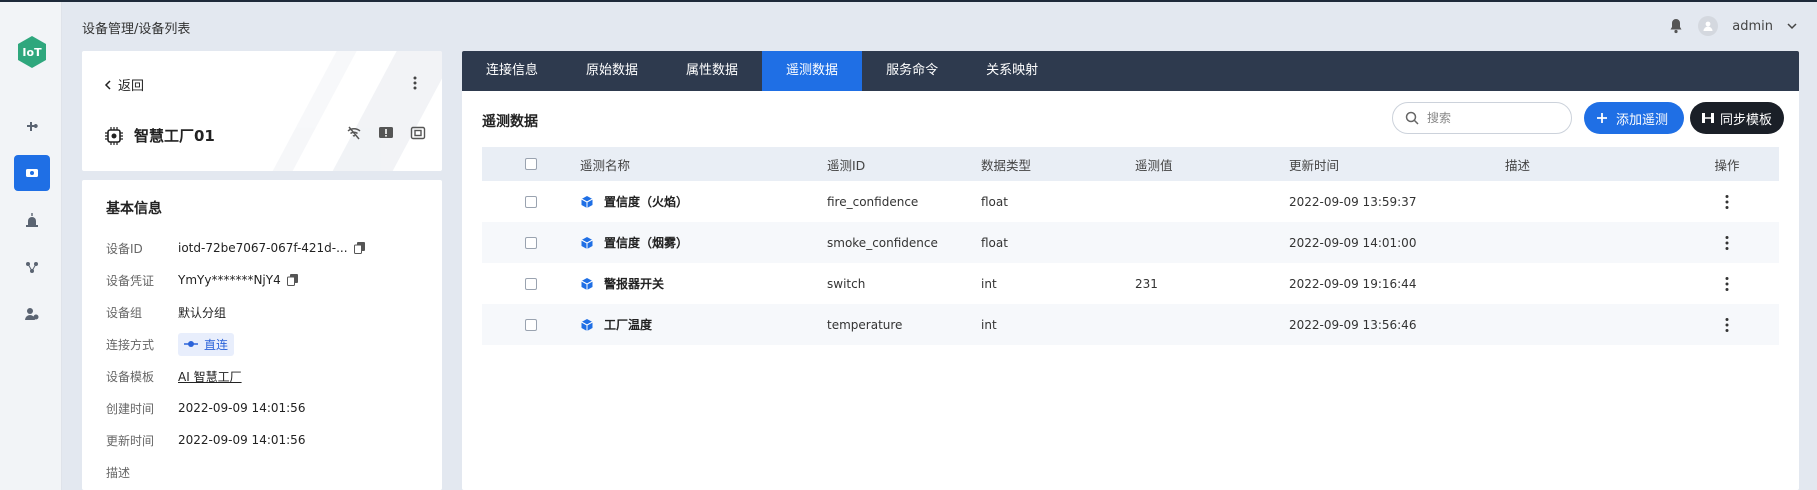  Describe the element at coordinates (118, 472) in the screenshot. I see `info-key: 描述` at that location.